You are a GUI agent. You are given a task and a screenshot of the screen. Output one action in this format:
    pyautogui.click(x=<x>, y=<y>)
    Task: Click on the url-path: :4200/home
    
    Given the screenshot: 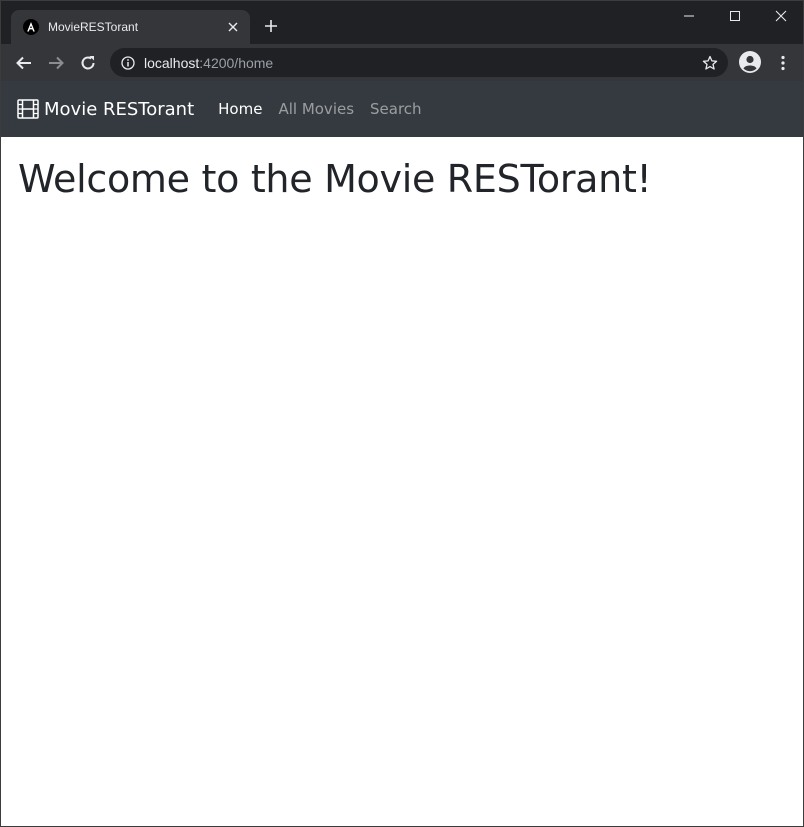 What is the action you would take?
    pyautogui.click(x=236, y=62)
    